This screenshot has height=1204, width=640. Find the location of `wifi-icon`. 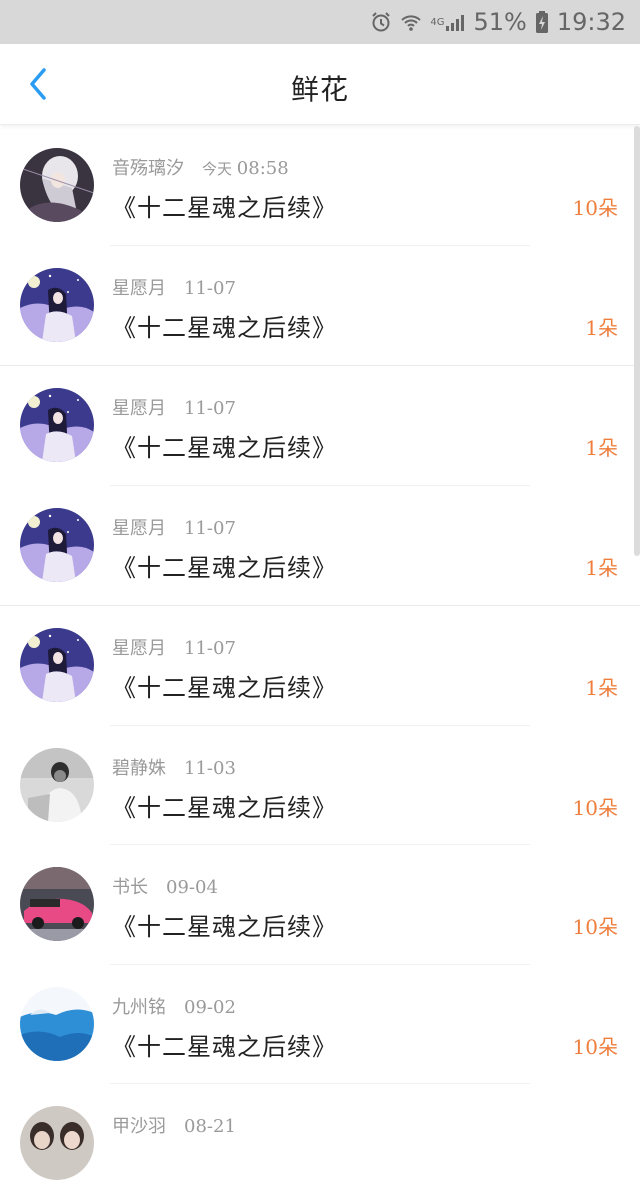

wifi-icon is located at coordinates (411, 22).